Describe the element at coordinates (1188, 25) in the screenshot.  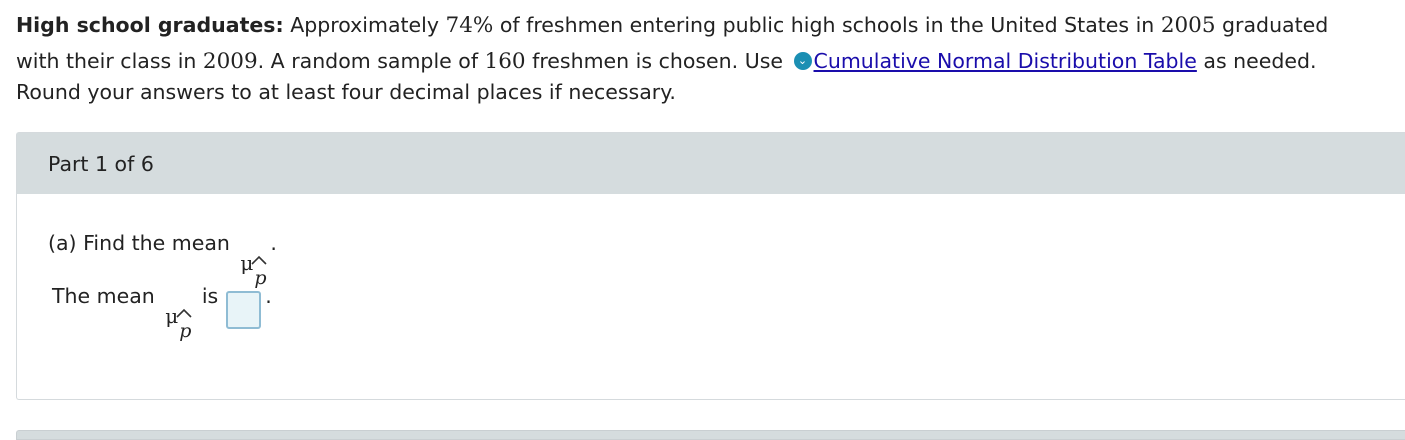
I see `year-value: 2005` at that location.